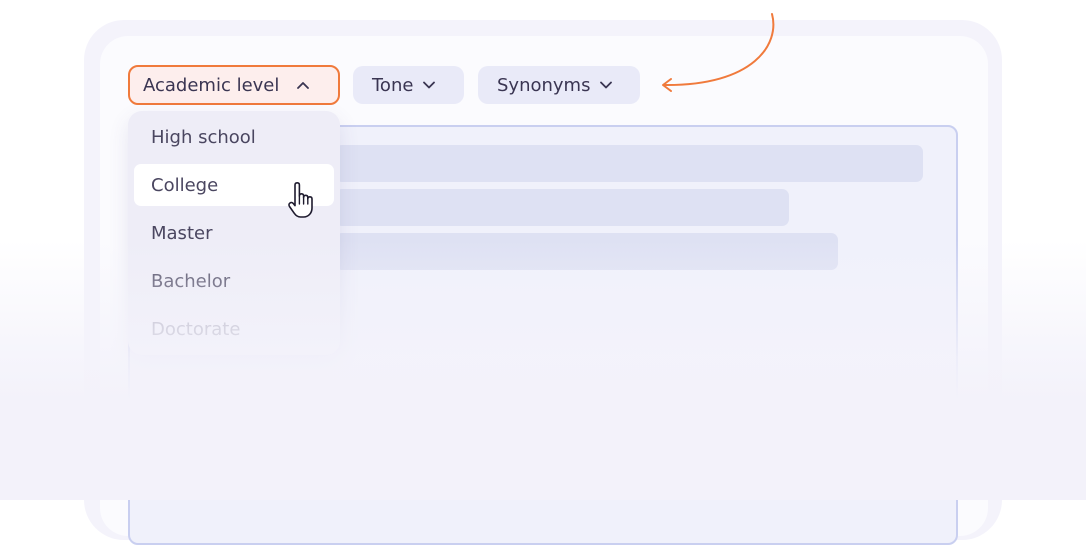  What do you see at coordinates (303, 85) in the screenshot?
I see `chevron-up-icon` at bounding box center [303, 85].